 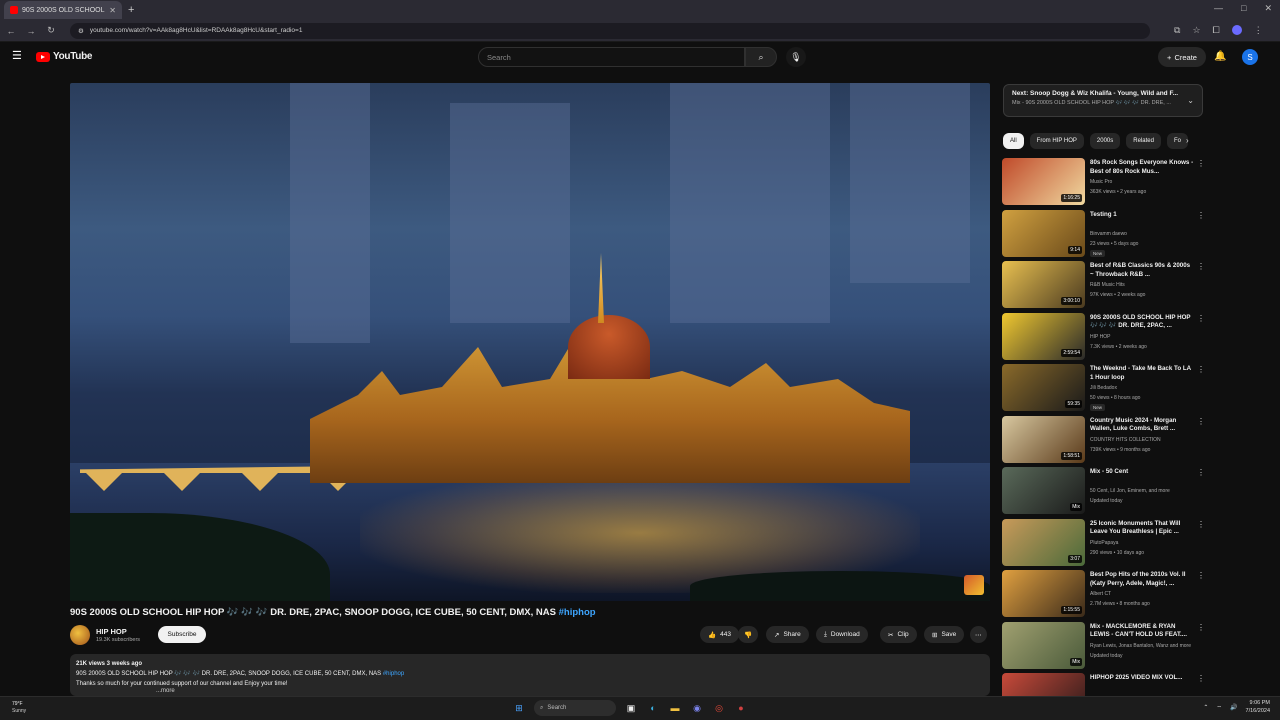 What do you see at coordinates (1043, 593) in the screenshot?
I see `video-thumbnail: 1:15:55` at bounding box center [1043, 593].